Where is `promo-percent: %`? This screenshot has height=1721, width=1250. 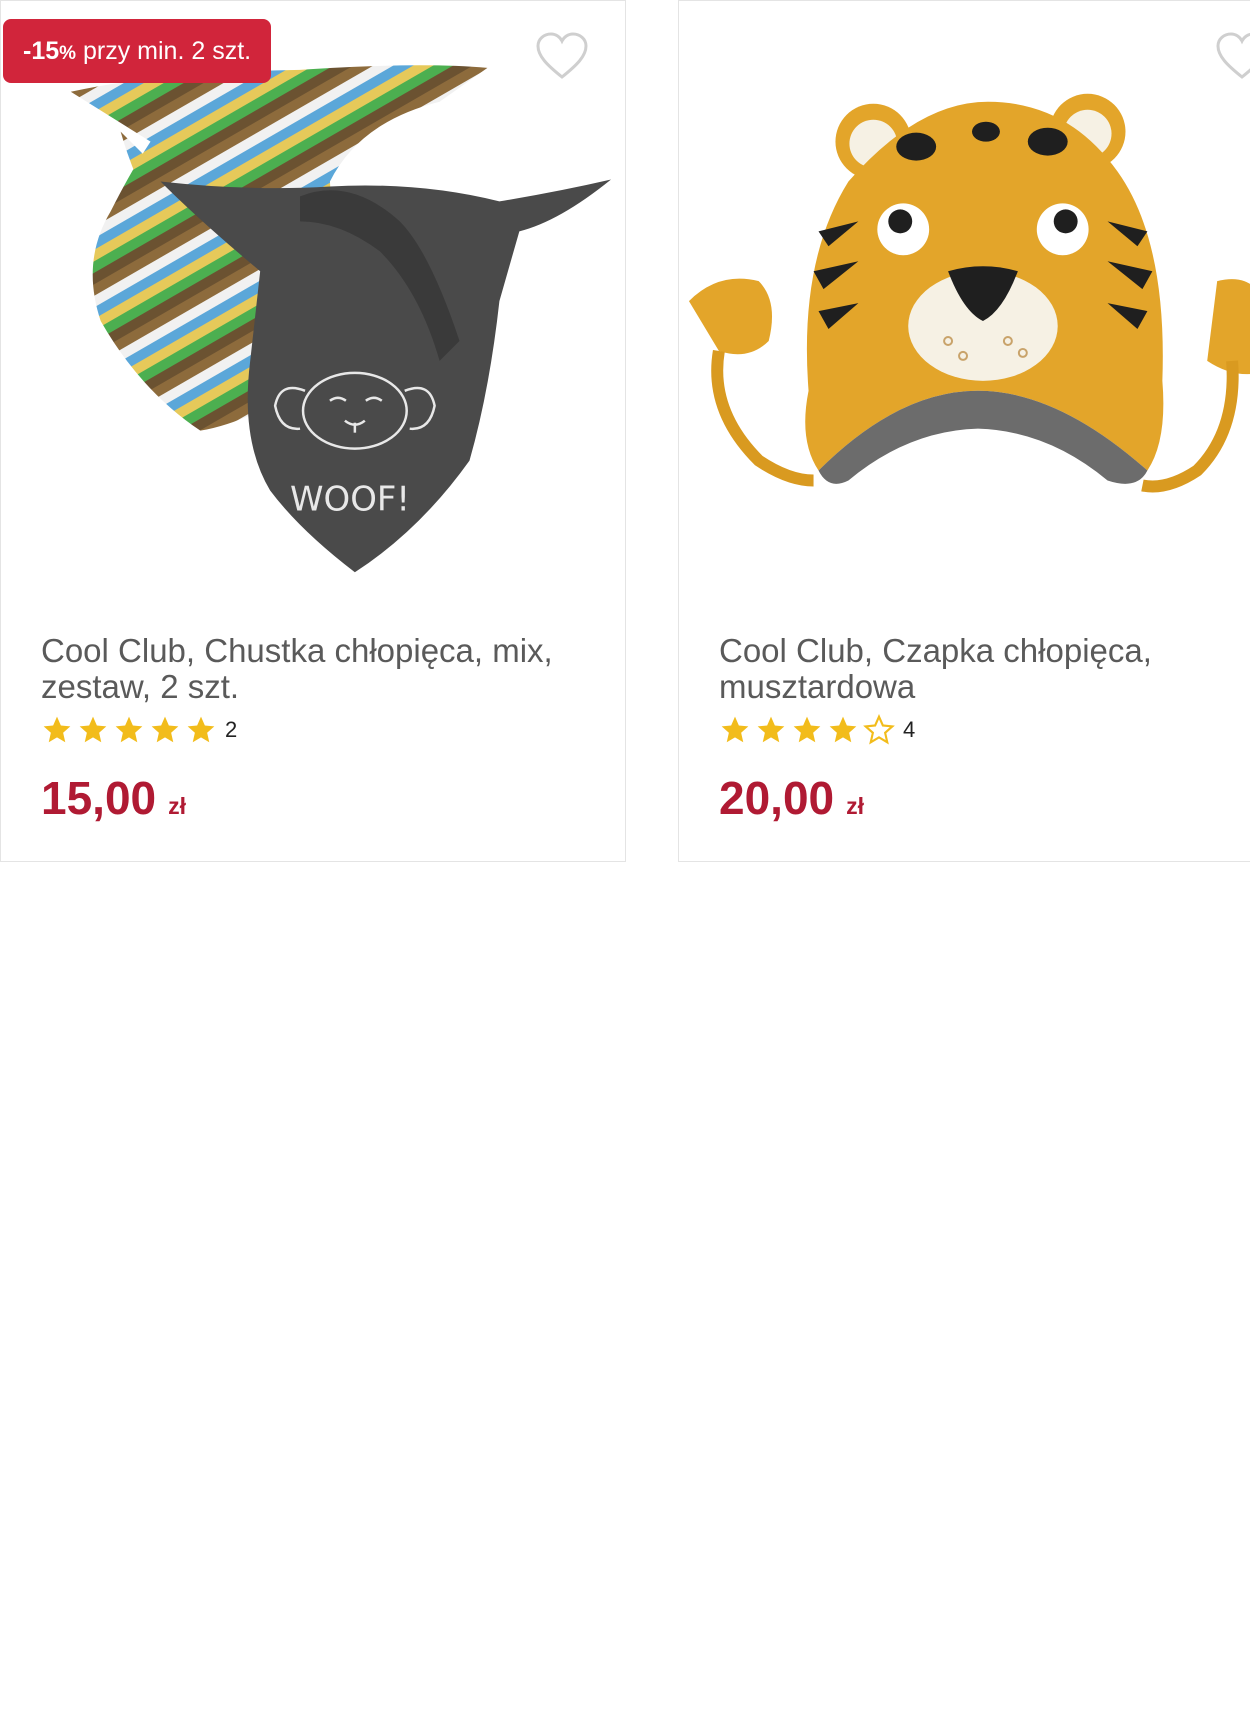
promo-percent: % is located at coordinates (68, 53).